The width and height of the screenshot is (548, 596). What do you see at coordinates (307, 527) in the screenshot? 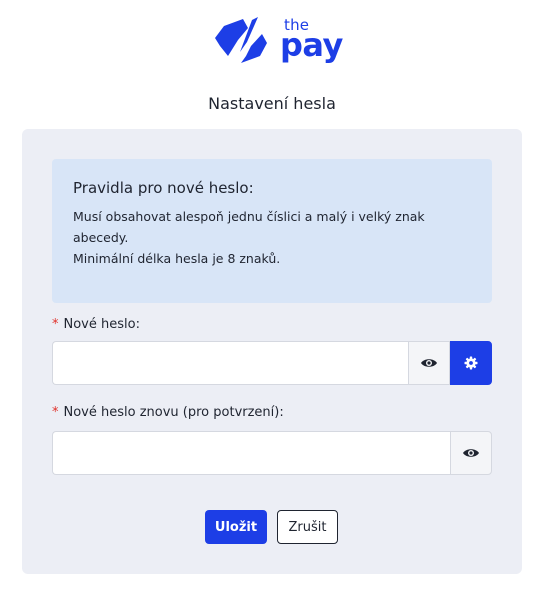
I see `cancel-button: Zrušit` at bounding box center [307, 527].